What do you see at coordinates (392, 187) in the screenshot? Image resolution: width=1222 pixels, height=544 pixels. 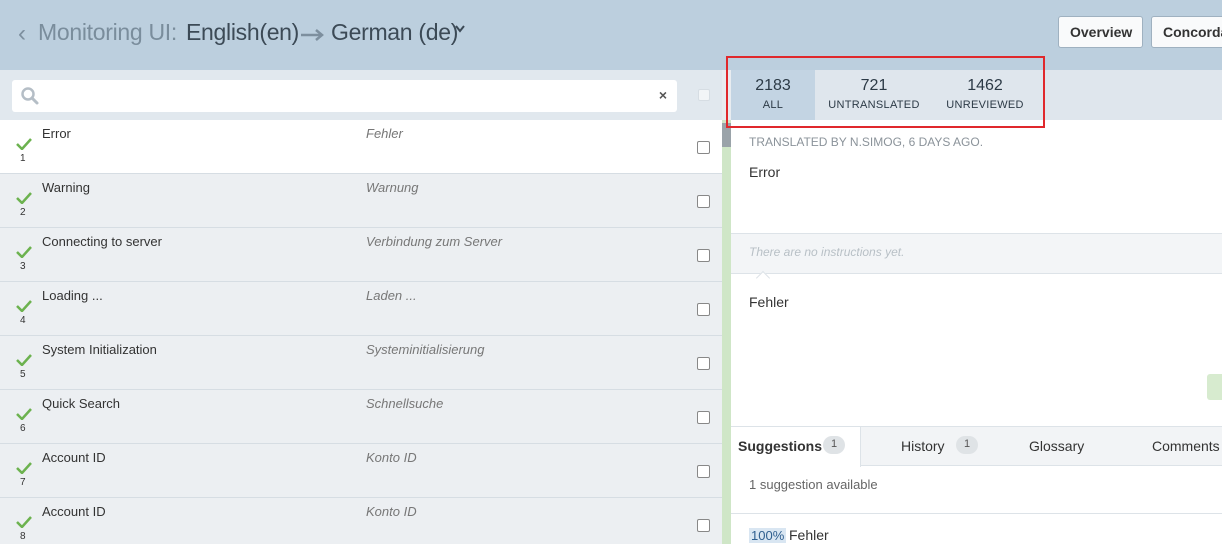 I see `segment-target: Warnung` at bounding box center [392, 187].